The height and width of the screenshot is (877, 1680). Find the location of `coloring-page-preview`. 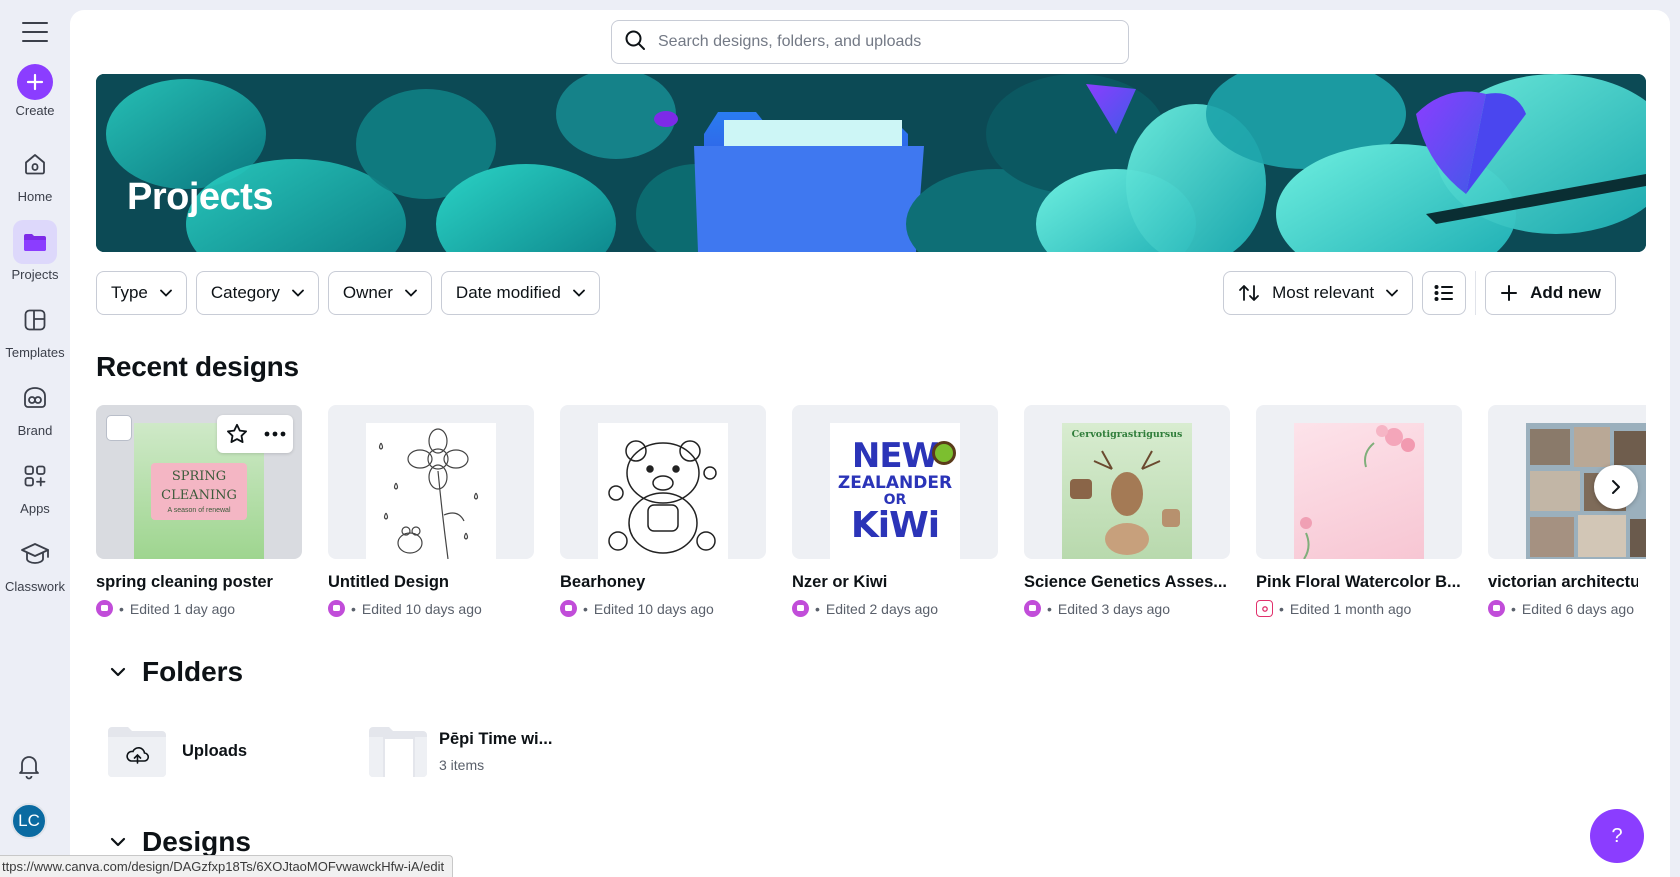

coloring-page-preview is located at coordinates (431, 491).